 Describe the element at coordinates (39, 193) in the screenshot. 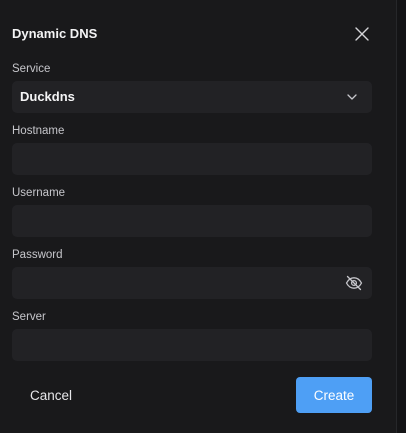

I see `username-label: Username` at that location.